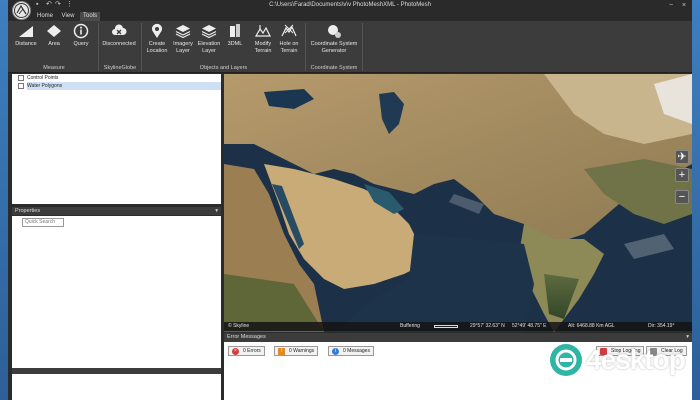  I want to click on error-icon: ×, so click(235, 351).